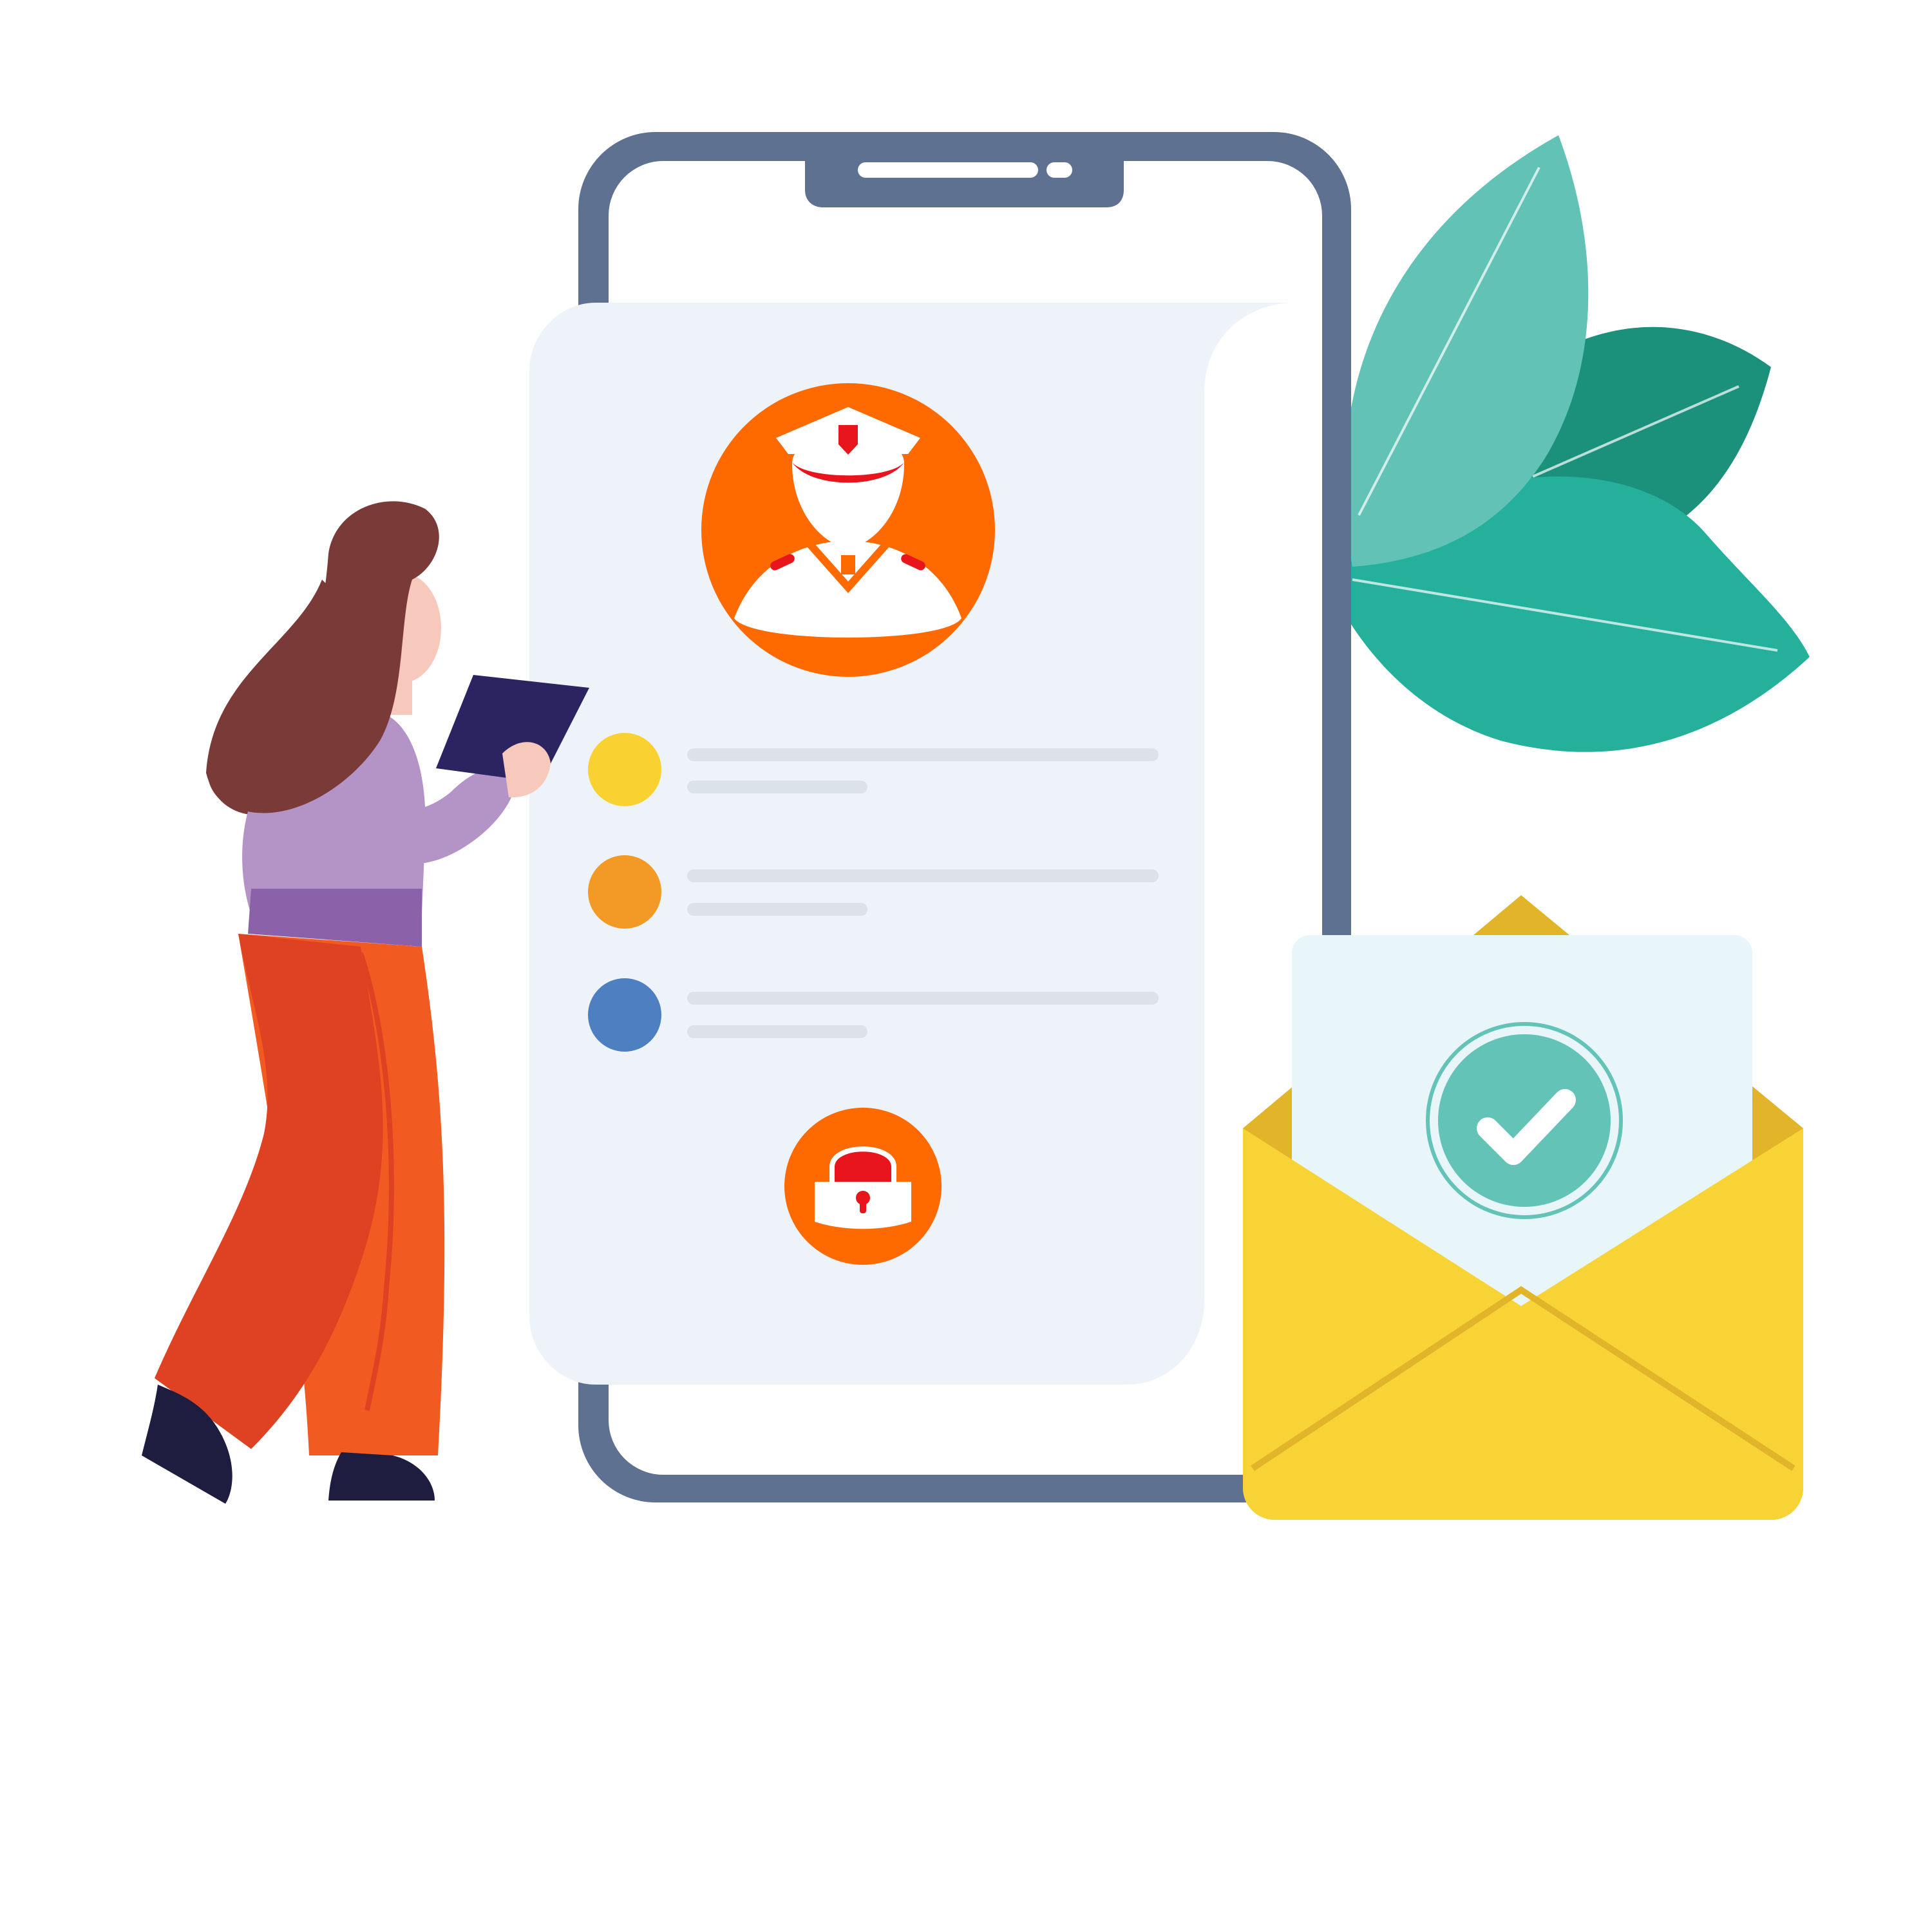  I want to click on woman-shoe-right, so click(382, 1477).